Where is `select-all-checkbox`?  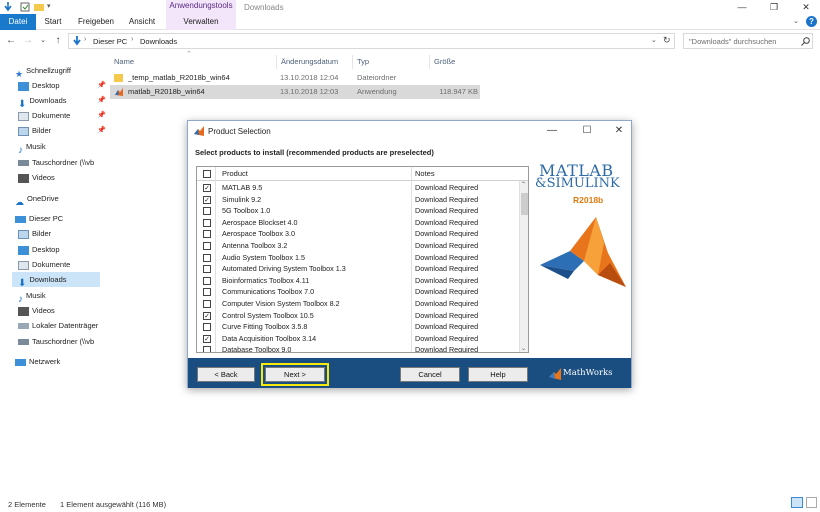
select-all-checkbox is located at coordinates (207, 174).